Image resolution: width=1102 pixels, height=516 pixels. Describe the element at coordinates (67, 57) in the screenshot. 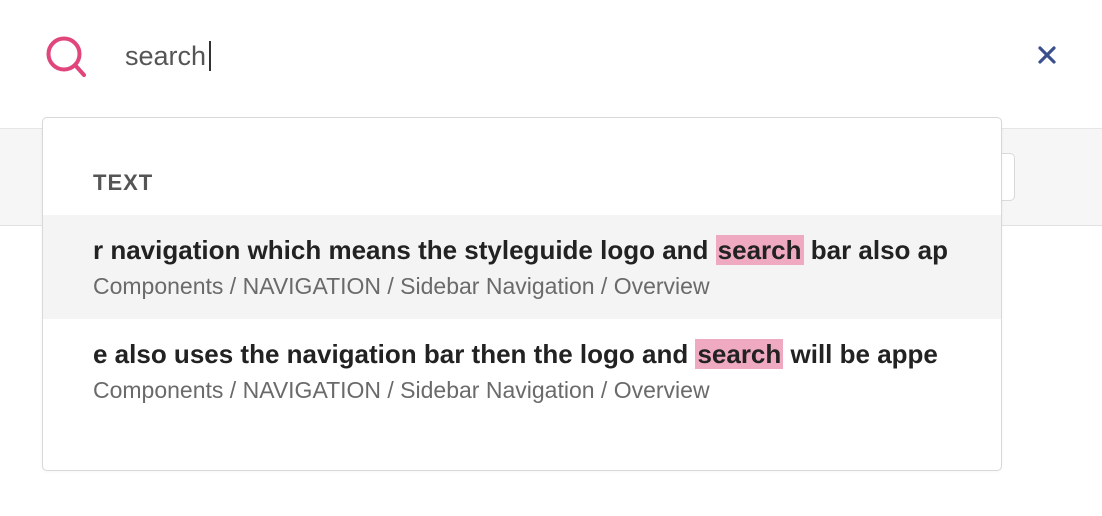

I see `search-icon` at that location.